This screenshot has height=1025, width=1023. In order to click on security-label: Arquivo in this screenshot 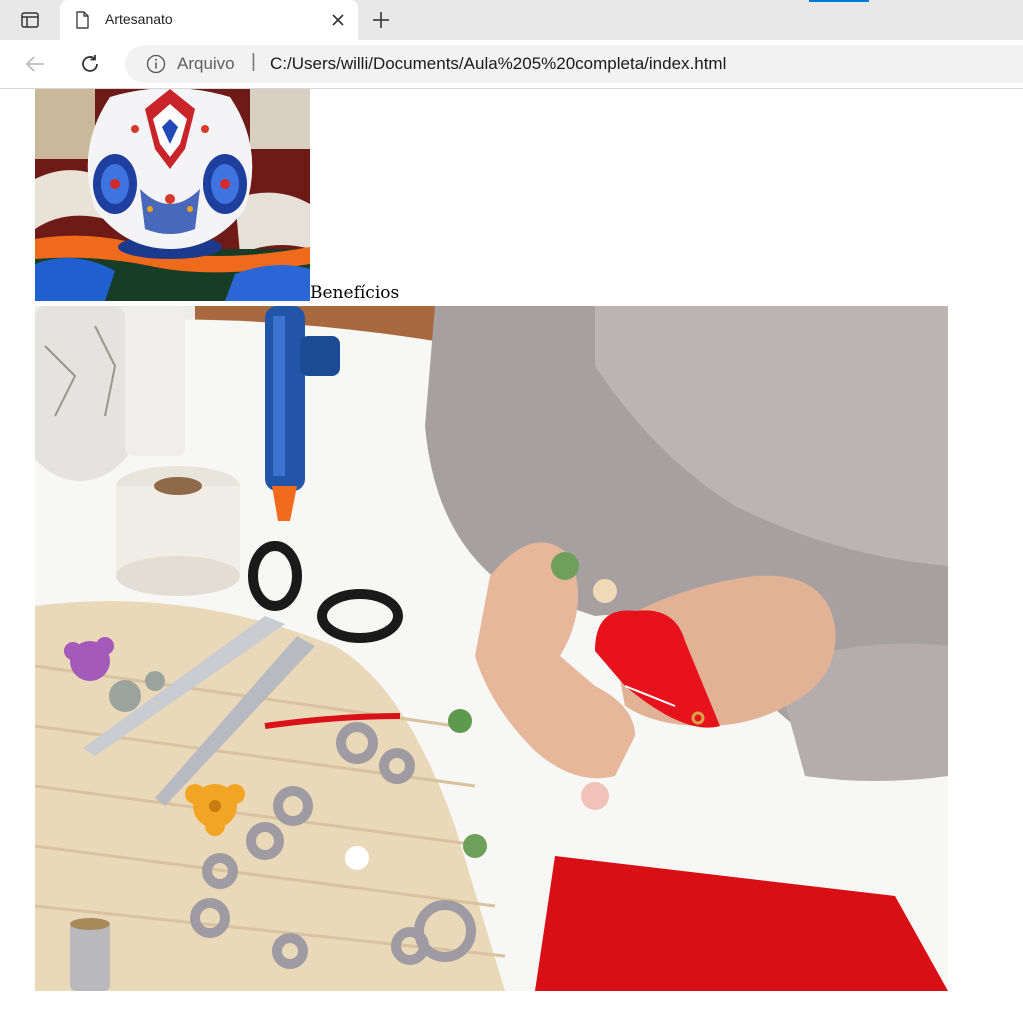, I will do `click(206, 63)`.